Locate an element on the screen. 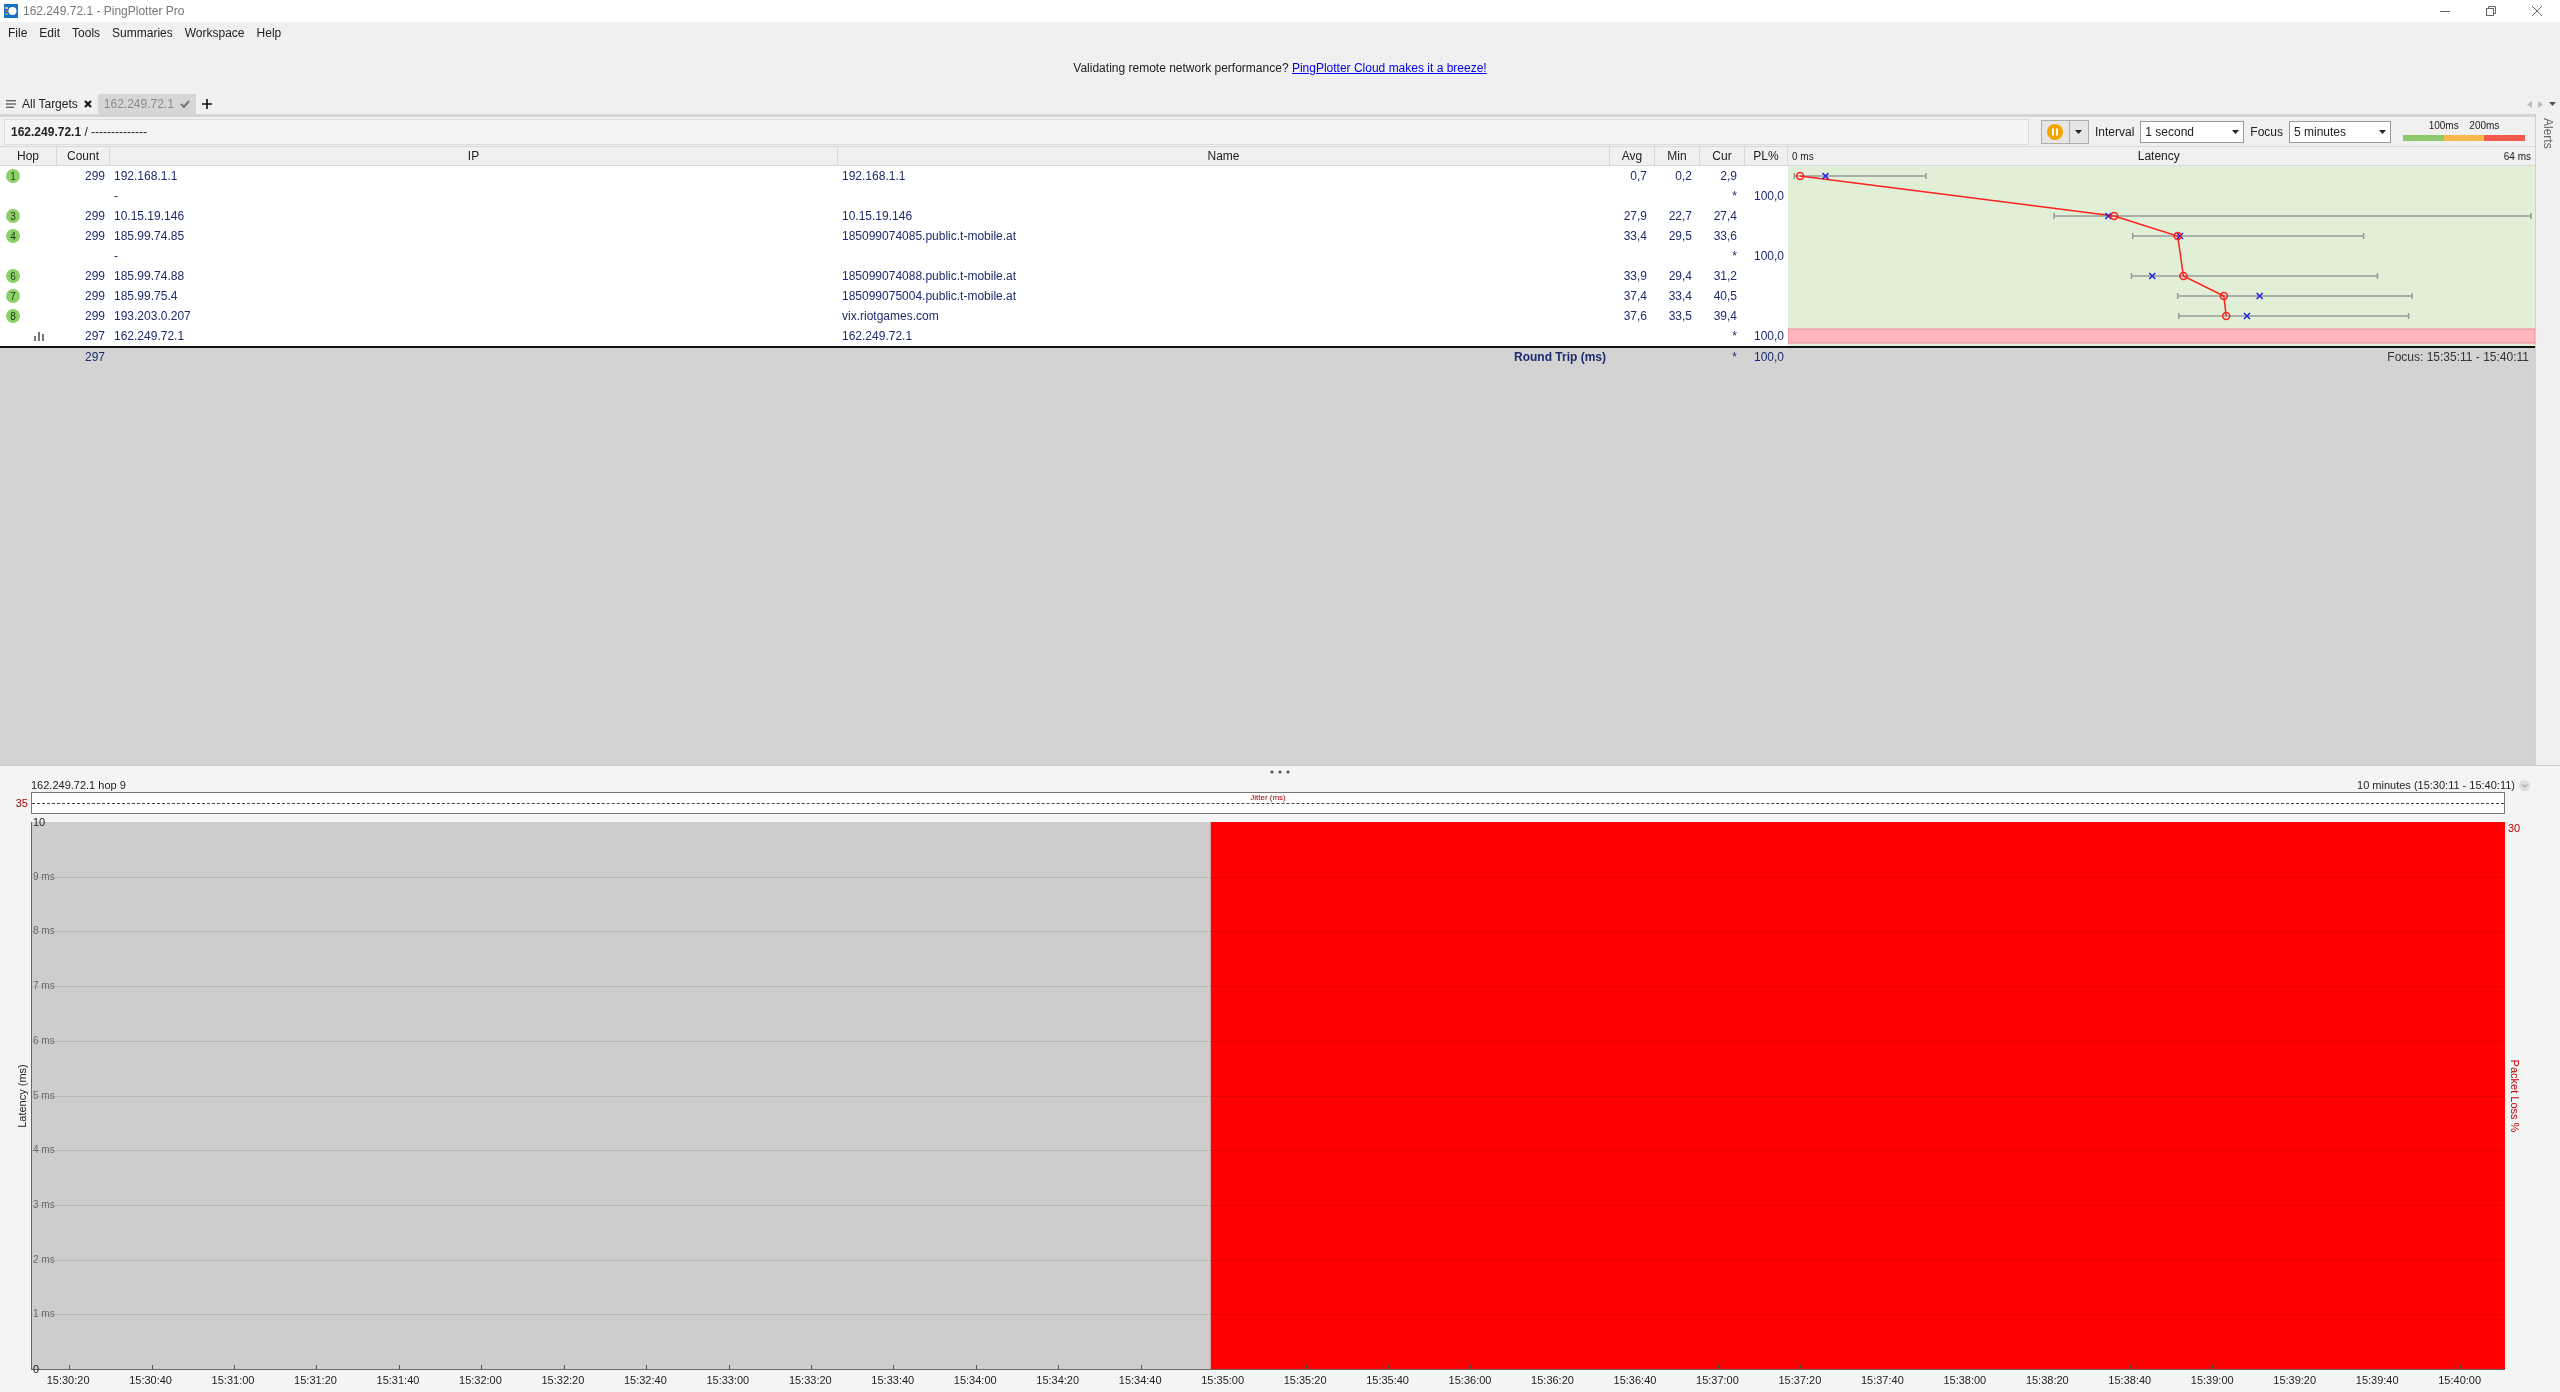 The width and height of the screenshot is (2560, 1392). table-cell-text: 39,4 is located at coordinates (1725, 316).